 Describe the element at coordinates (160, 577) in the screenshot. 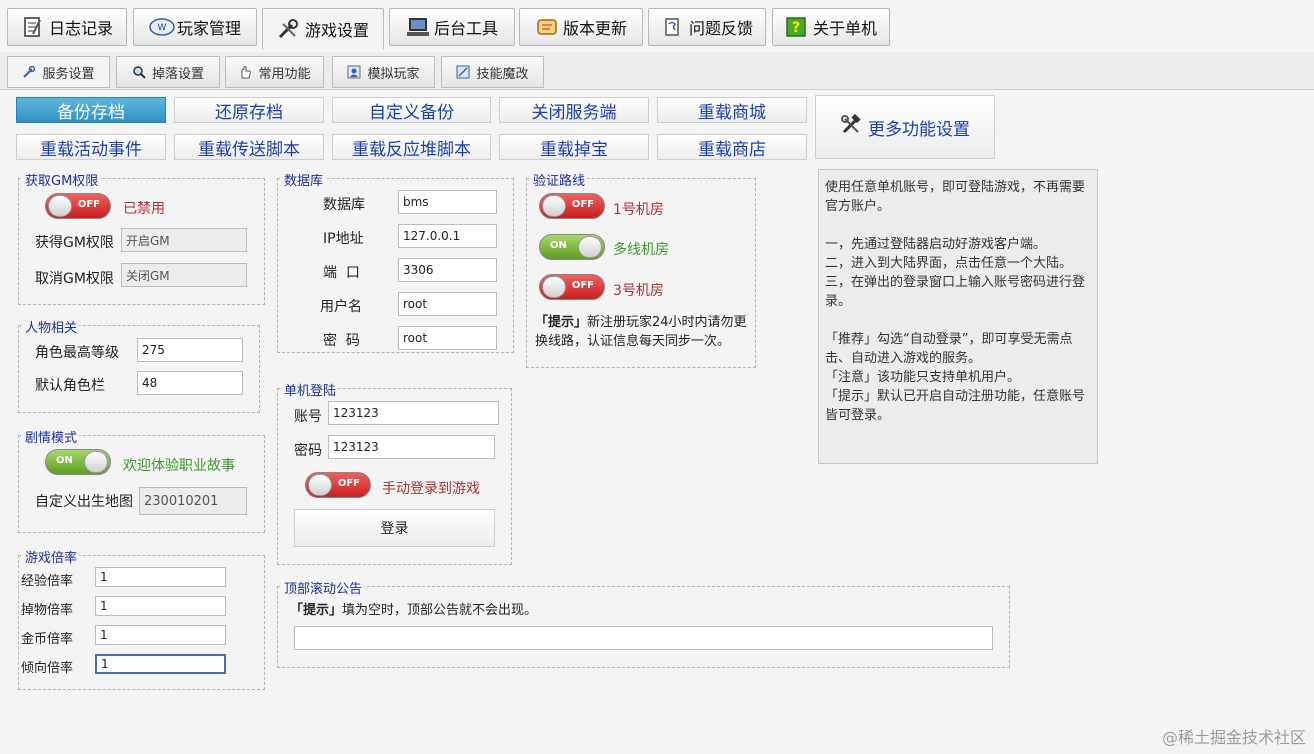

I see `exp-rate-input: 1` at that location.